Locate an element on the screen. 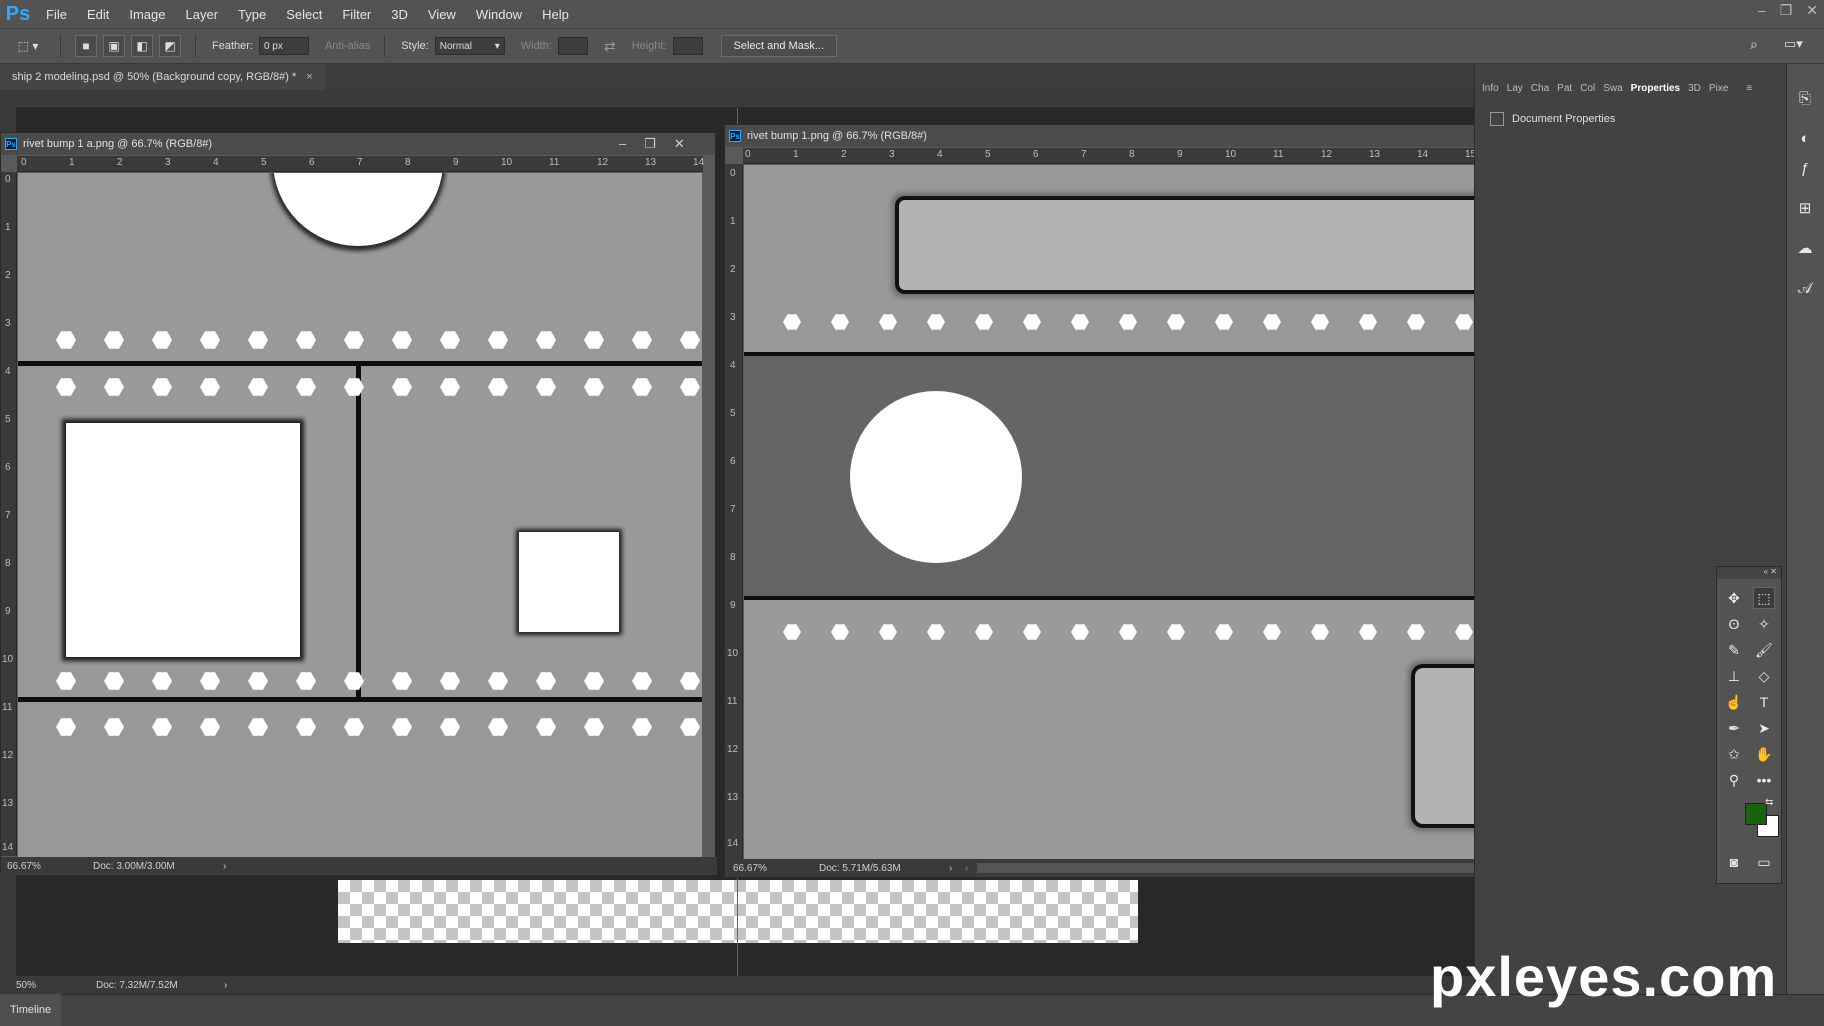 This screenshot has height=1026, width=1824. swap-dimensions-icon: ⇄ is located at coordinates (610, 46).